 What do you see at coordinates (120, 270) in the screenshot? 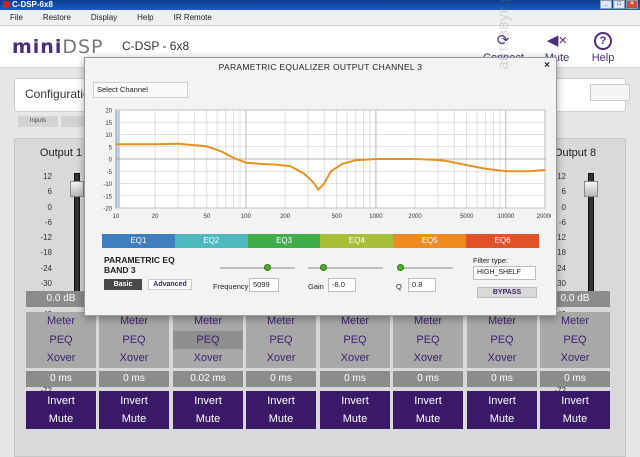
I see `band-title-line-2: BAND 3` at bounding box center [120, 270].